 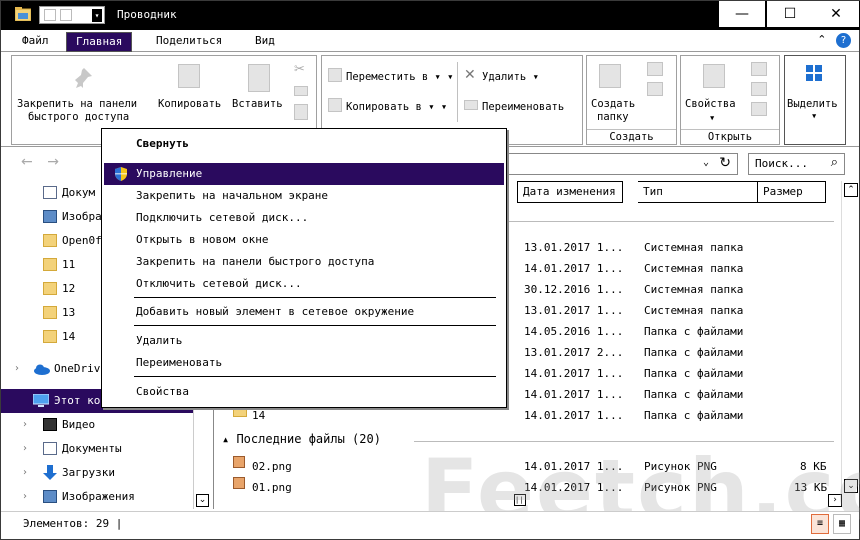 What do you see at coordinates (189, 42) in the screenshot?
I see `tab-share: Поделиться` at bounding box center [189, 42].